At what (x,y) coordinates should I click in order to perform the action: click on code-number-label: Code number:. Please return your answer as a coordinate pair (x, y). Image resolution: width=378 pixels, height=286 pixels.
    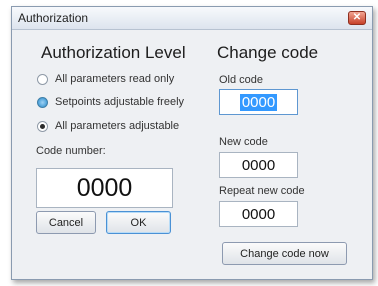
    Looking at the image, I should click on (71, 151).